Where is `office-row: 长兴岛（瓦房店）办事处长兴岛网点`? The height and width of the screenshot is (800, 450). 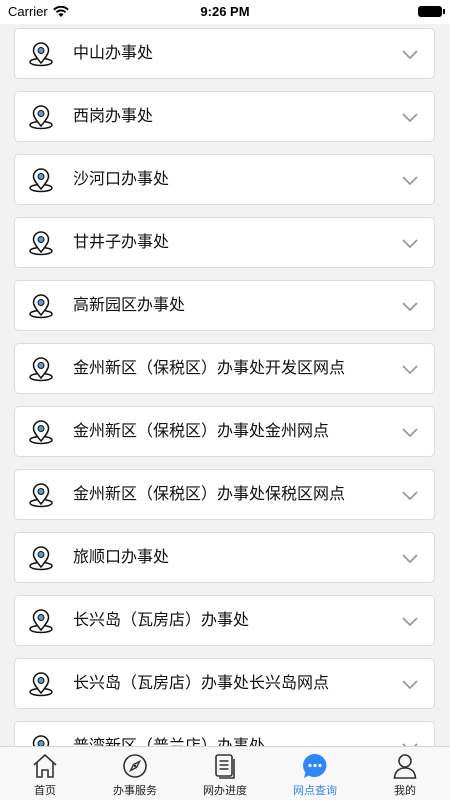
office-row: 长兴岛（瓦房店）办事处长兴岛网点 is located at coordinates (224, 683).